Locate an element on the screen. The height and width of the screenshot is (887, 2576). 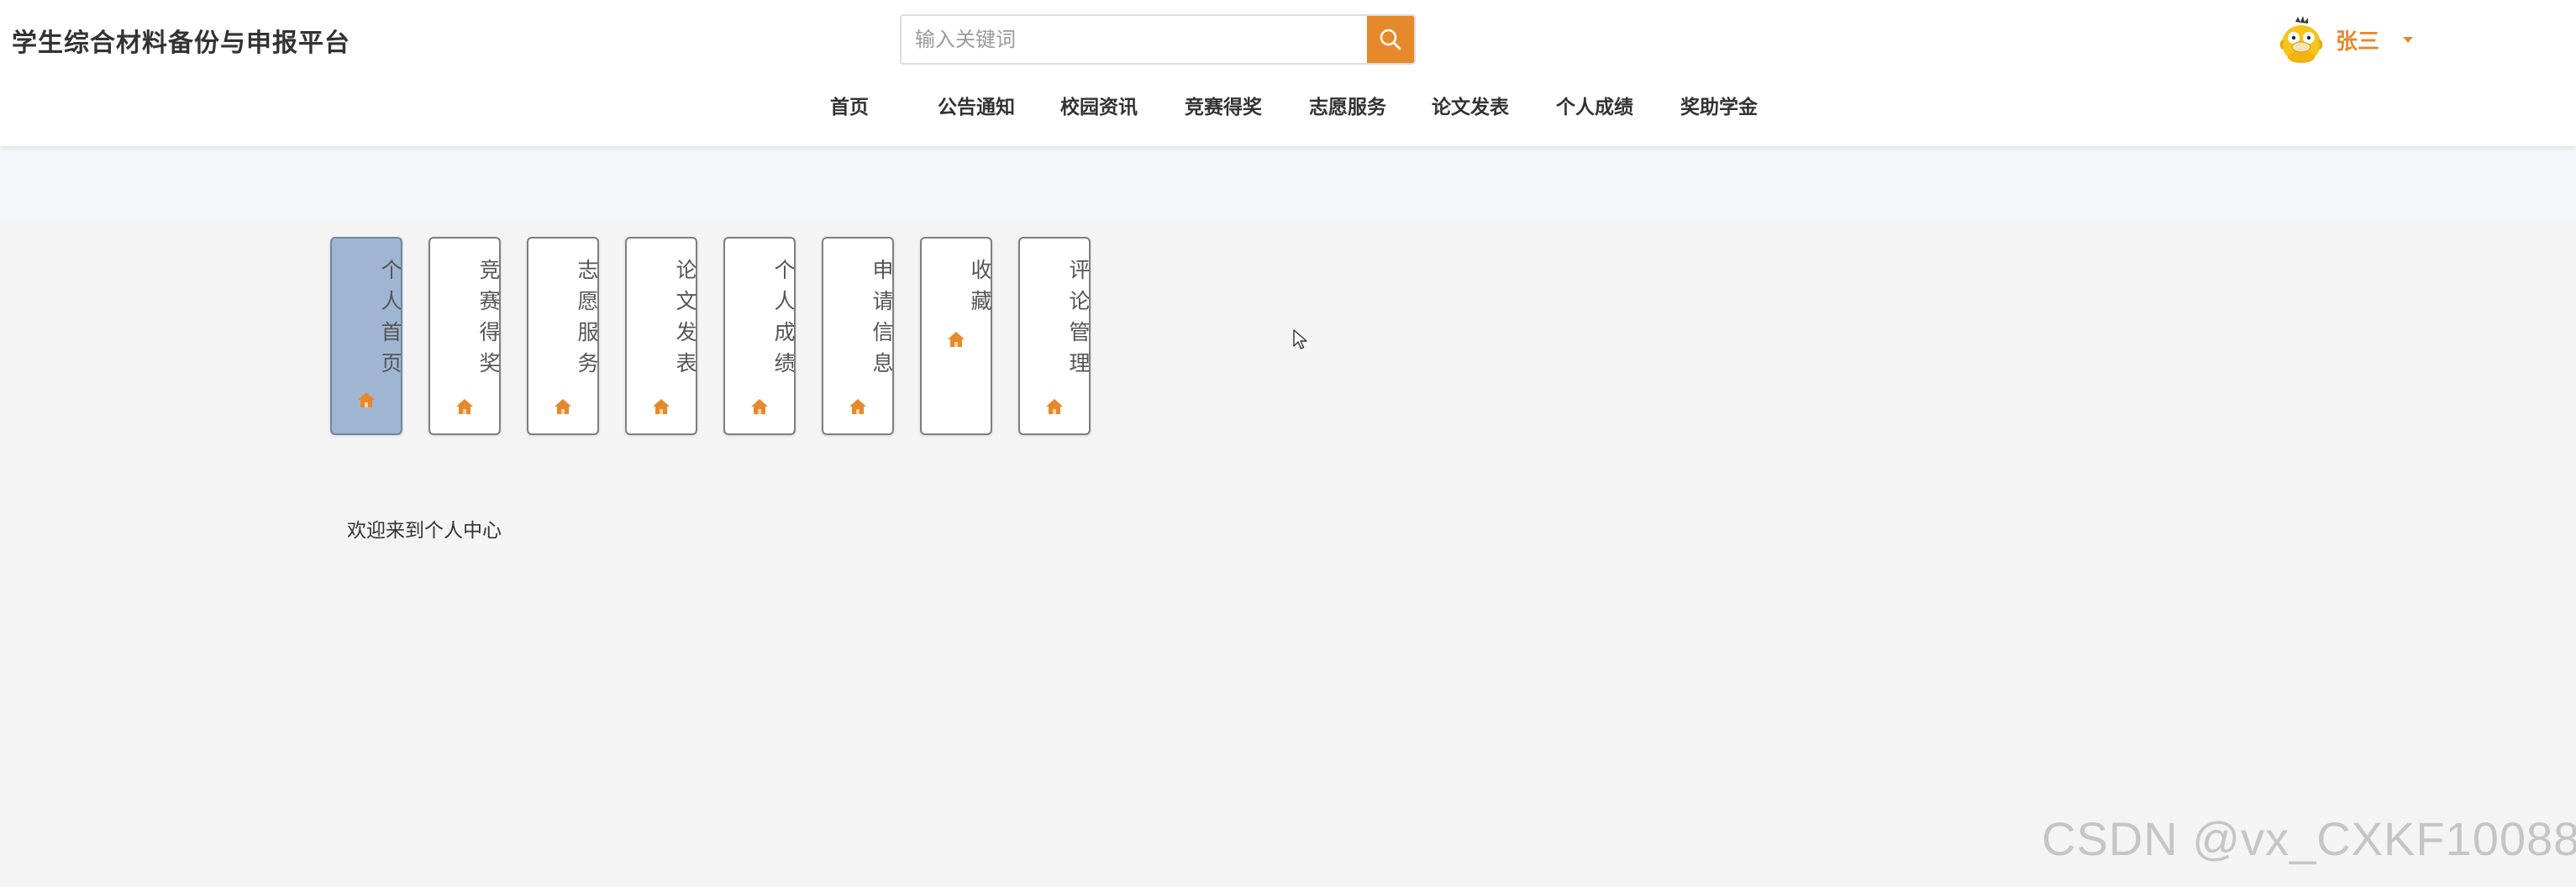
side-tab-favorites: 收藏 is located at coordinates (956, 336).